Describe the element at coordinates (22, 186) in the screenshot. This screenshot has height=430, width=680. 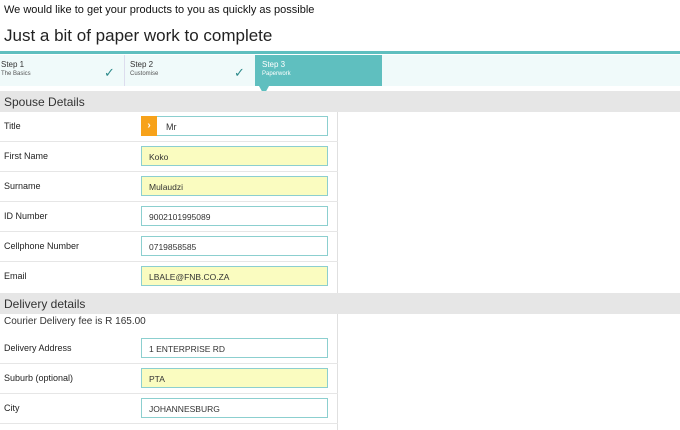
I see `surname-label: Surname` at that location.